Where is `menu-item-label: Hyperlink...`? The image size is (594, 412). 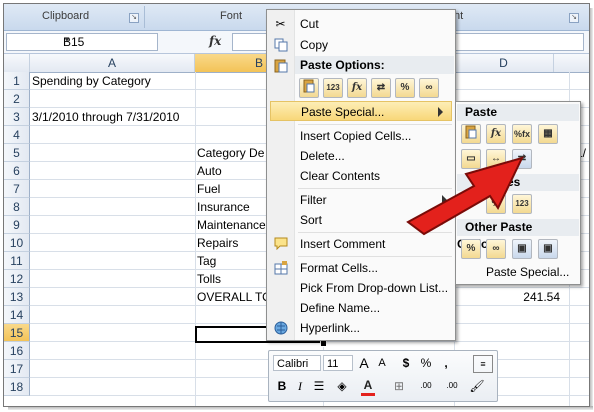 menu-item-label: Hyperlink... is located at coordinates (330, 328).